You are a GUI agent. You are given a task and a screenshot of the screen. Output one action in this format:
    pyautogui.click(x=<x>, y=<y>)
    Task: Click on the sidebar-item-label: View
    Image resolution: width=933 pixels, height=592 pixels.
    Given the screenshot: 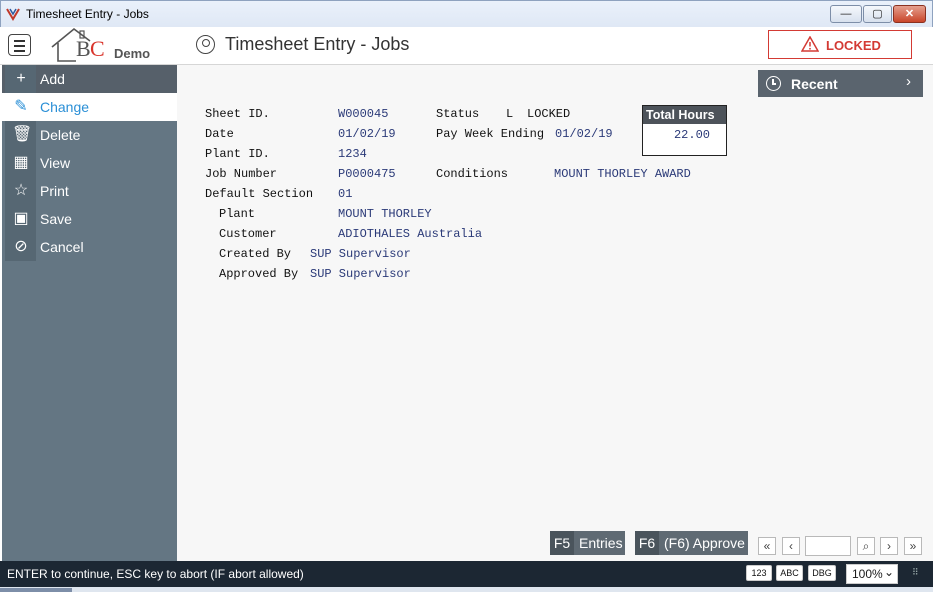 What is the action you would take?
    pyautogui.click(x=55, y=163)
    